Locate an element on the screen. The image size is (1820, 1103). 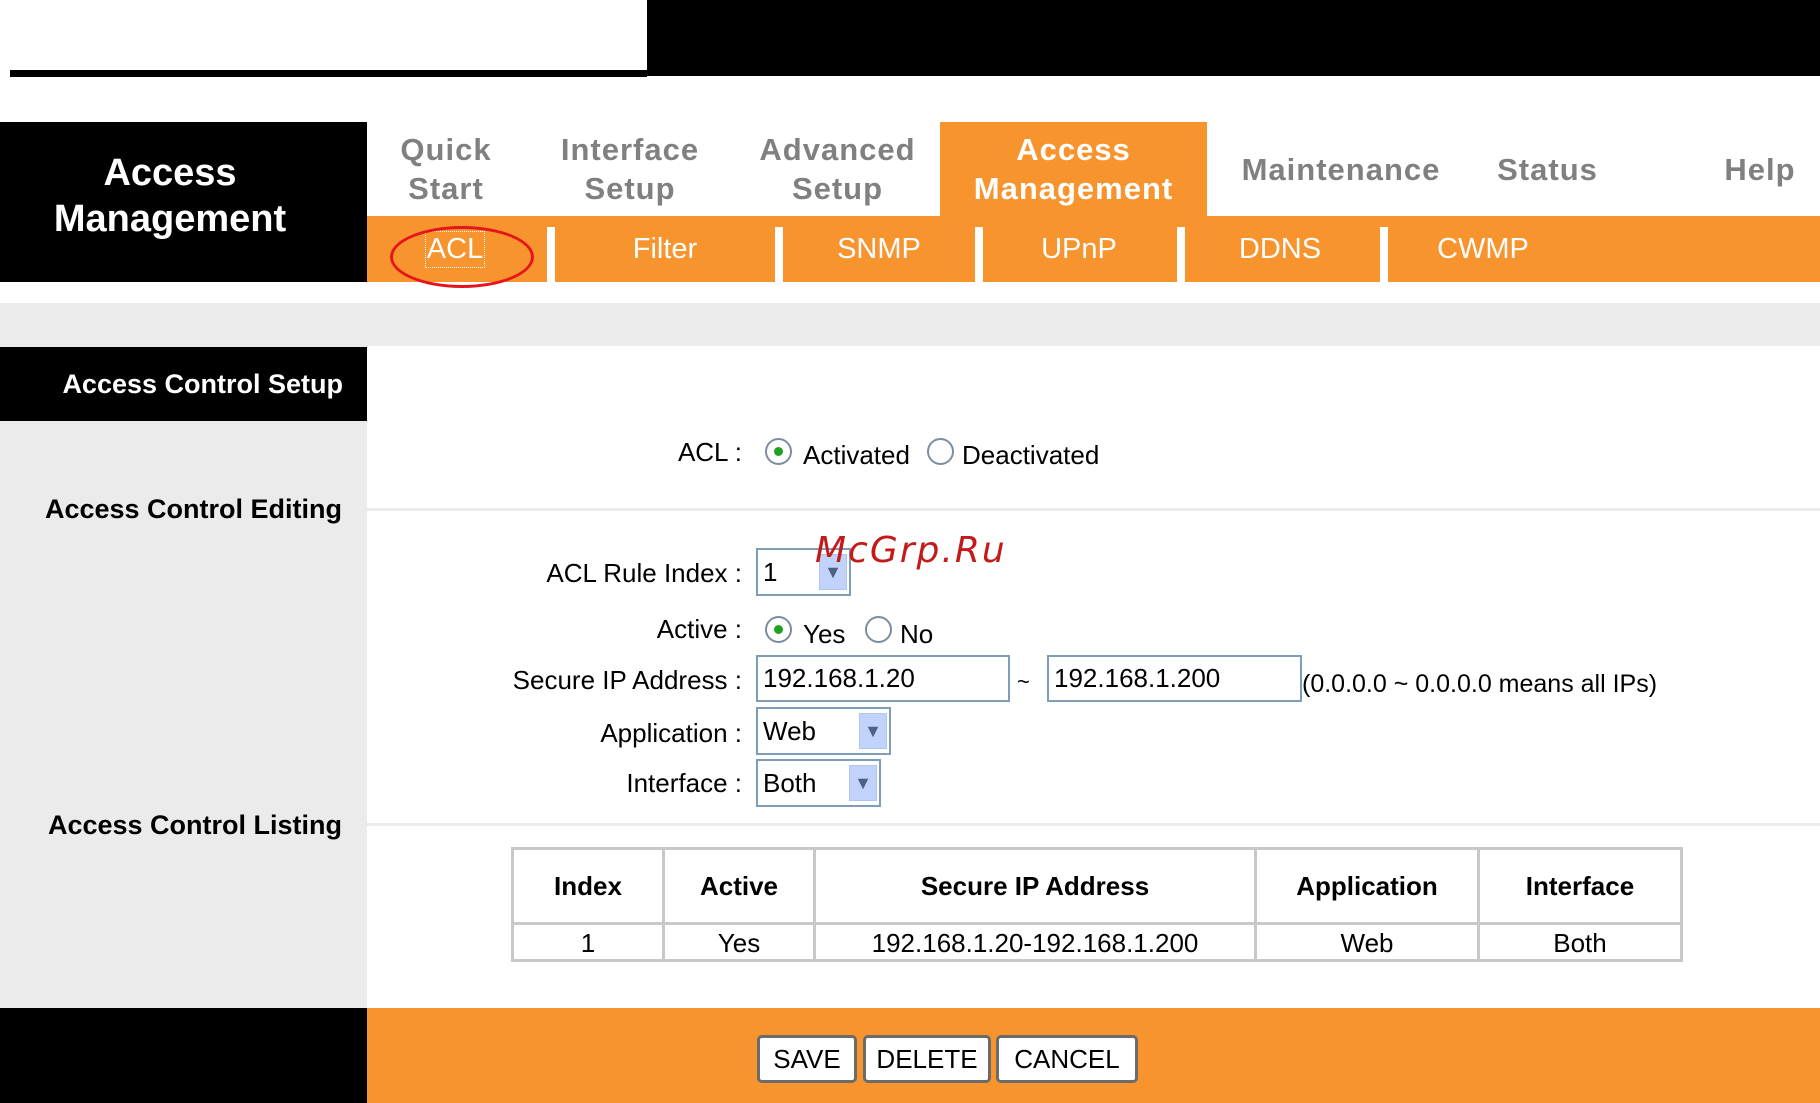
table-cell: Web is located at coordinates (1368, 943).